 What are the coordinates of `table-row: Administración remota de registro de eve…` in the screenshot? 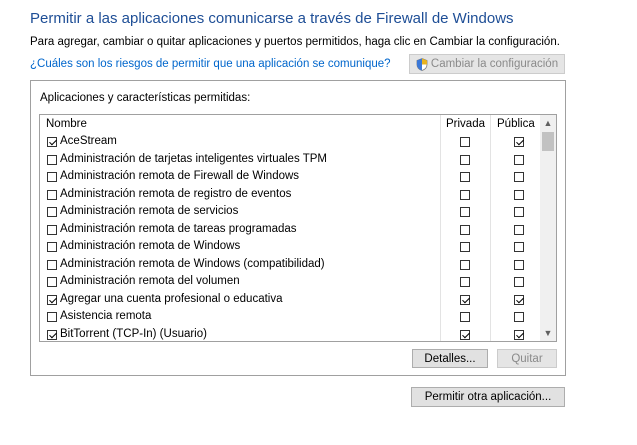 It's located at (290, 195).